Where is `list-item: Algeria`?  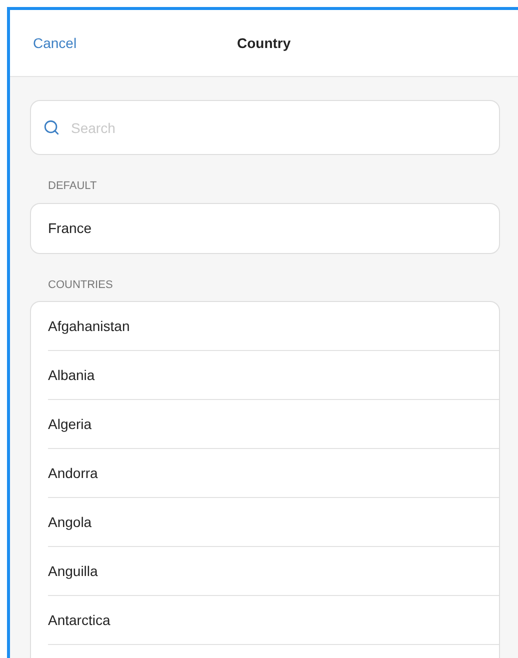 list-item: Algeria is located at coordinates (273, 424).